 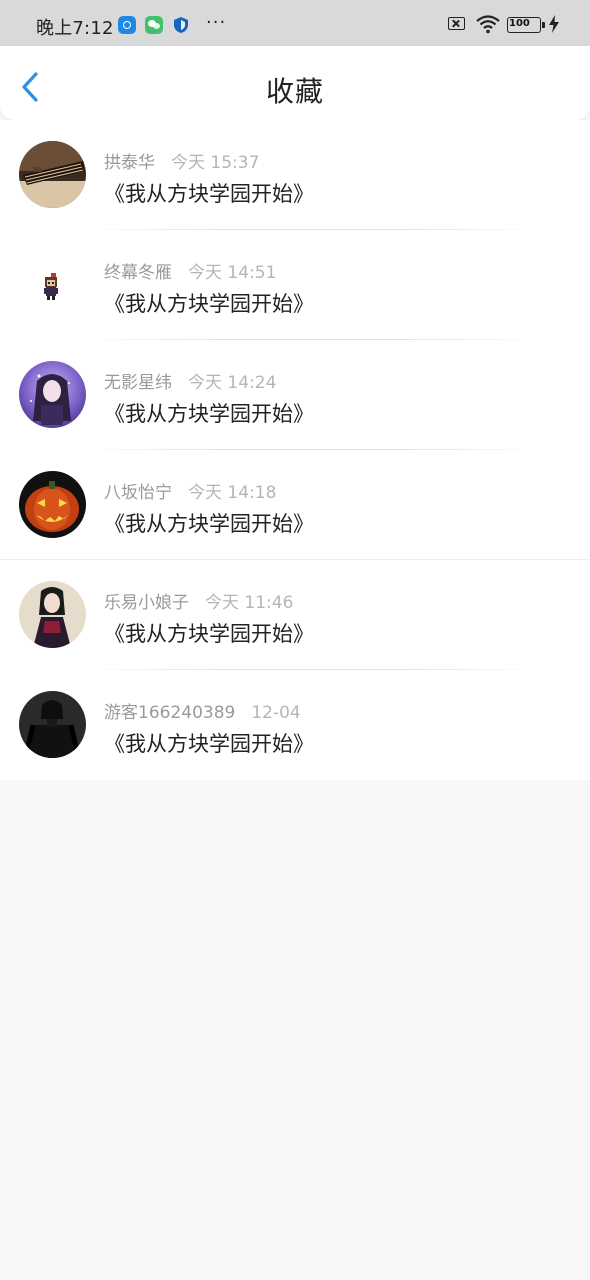 What do you see at coordinates (169, 713) in the screenshot?
I see `user-name: 游客166240389` at bounding box center [169, 713].